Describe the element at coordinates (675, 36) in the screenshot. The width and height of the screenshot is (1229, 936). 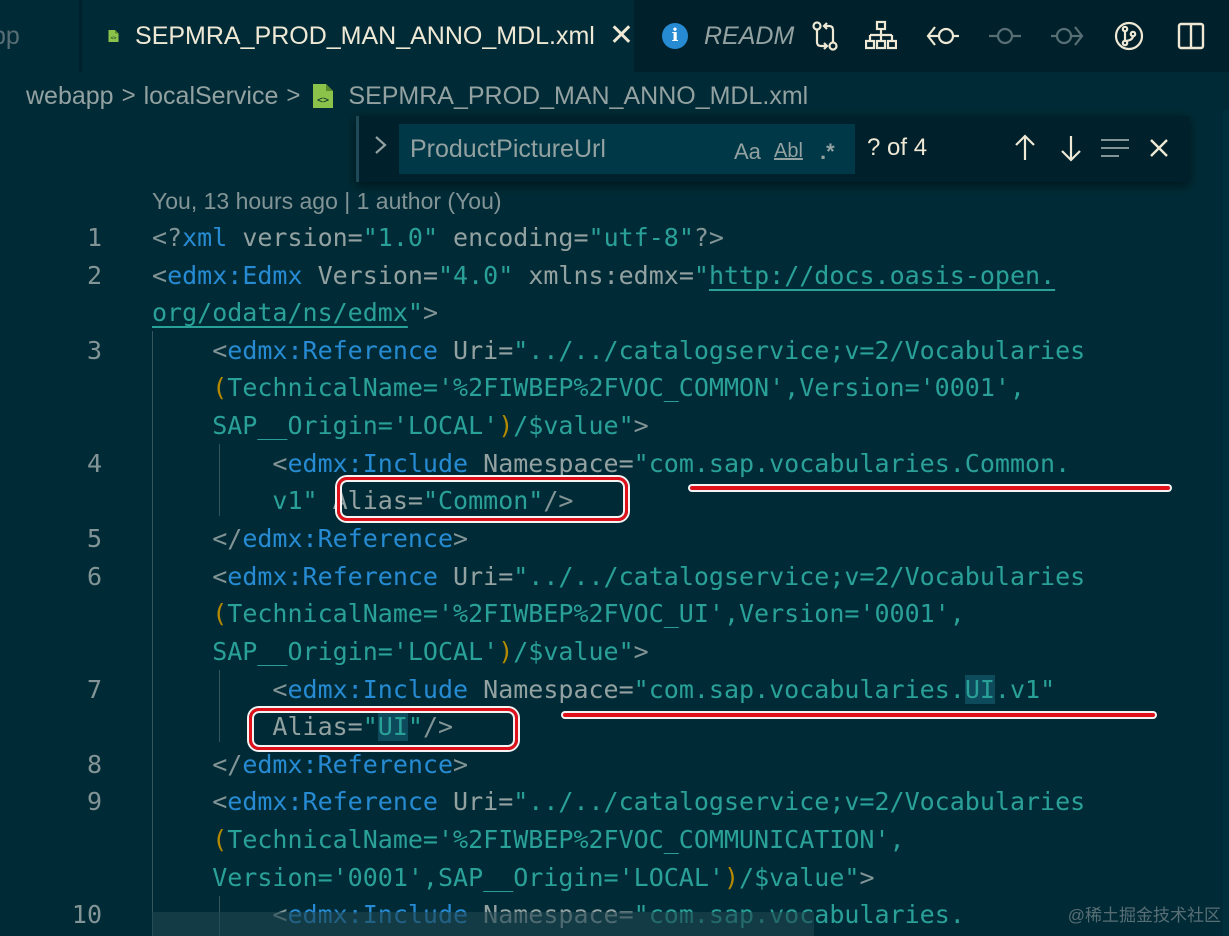
I see `info-icon: i` at that location.